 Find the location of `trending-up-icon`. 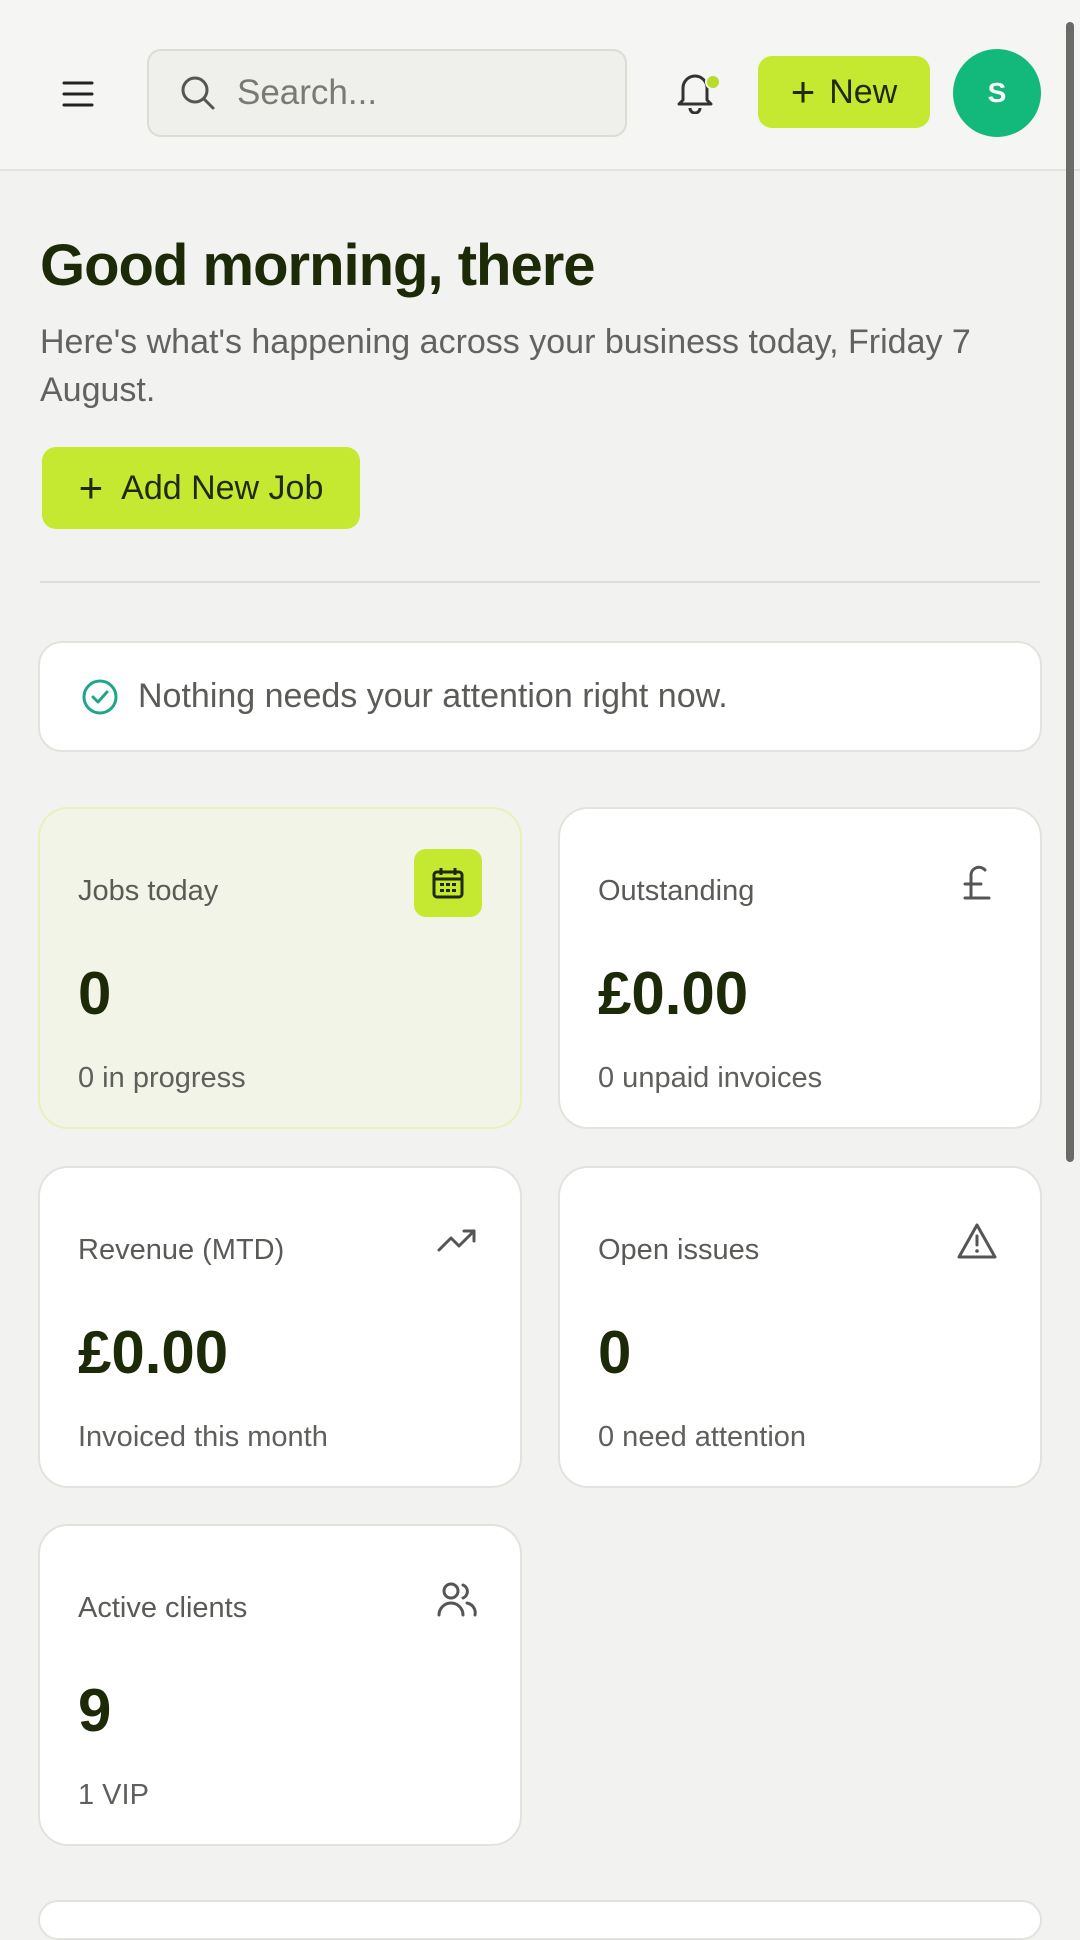

trending-up-icon is located at coordinates (457, 1241).